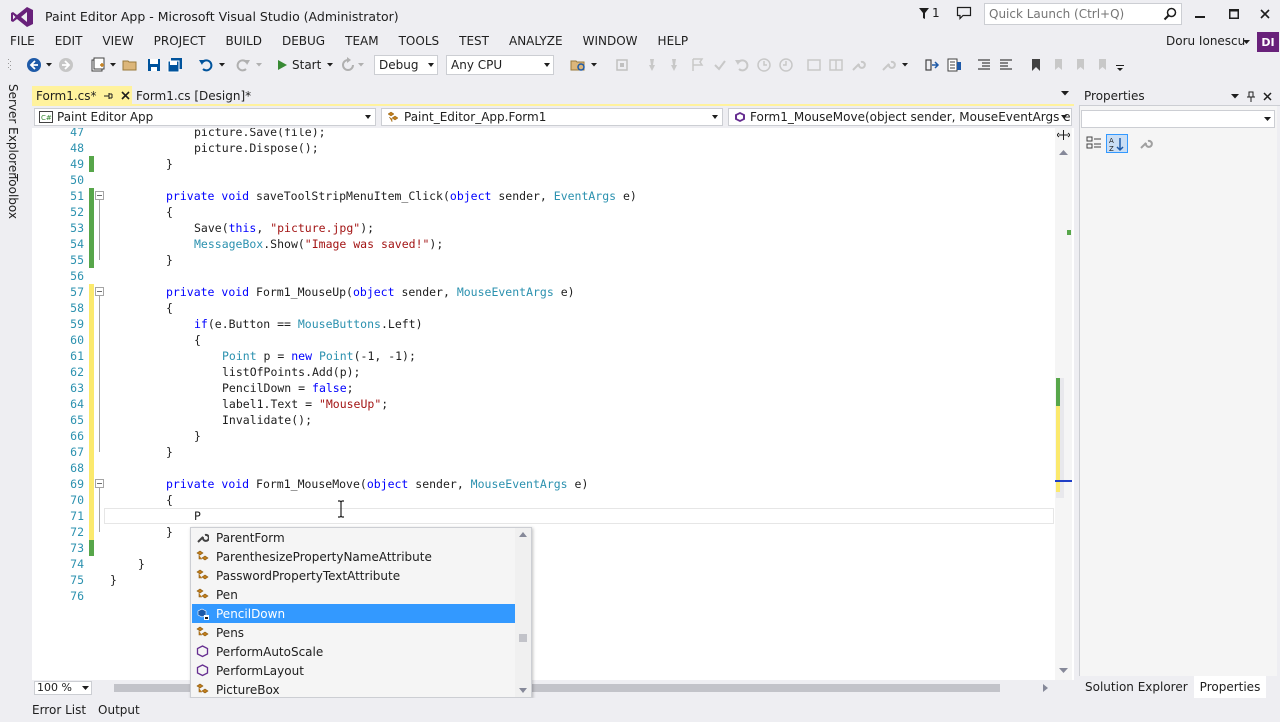  Describe the element at coordinates (49, 65) in the screenshot. I see `back-dropdown-icon` at that location.